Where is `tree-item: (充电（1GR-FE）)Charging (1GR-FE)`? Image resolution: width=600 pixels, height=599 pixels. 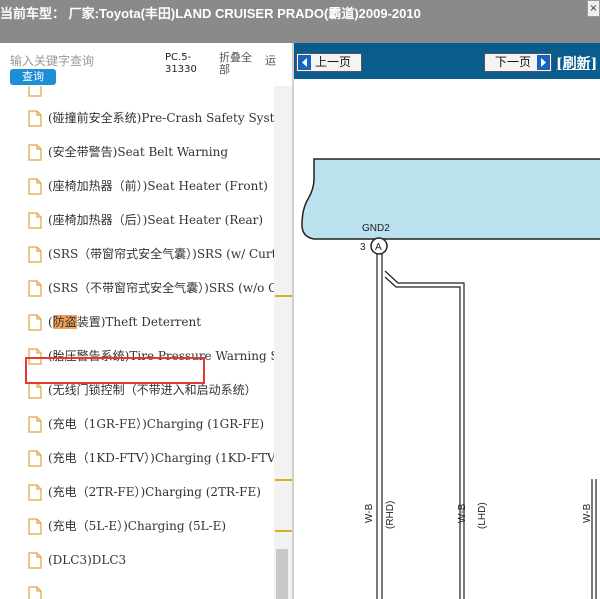 tree-item: (充电（1GR-FE）)Charging (1GR-FE) is located at coordinates (151, 425).